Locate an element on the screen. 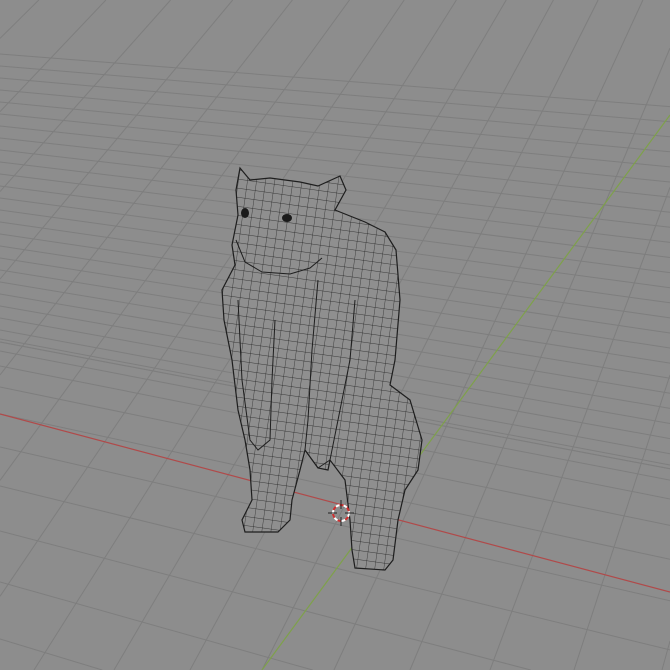 This screenshot has height=670, width=670. bear-eye-right is located at coordinates (287, 218).